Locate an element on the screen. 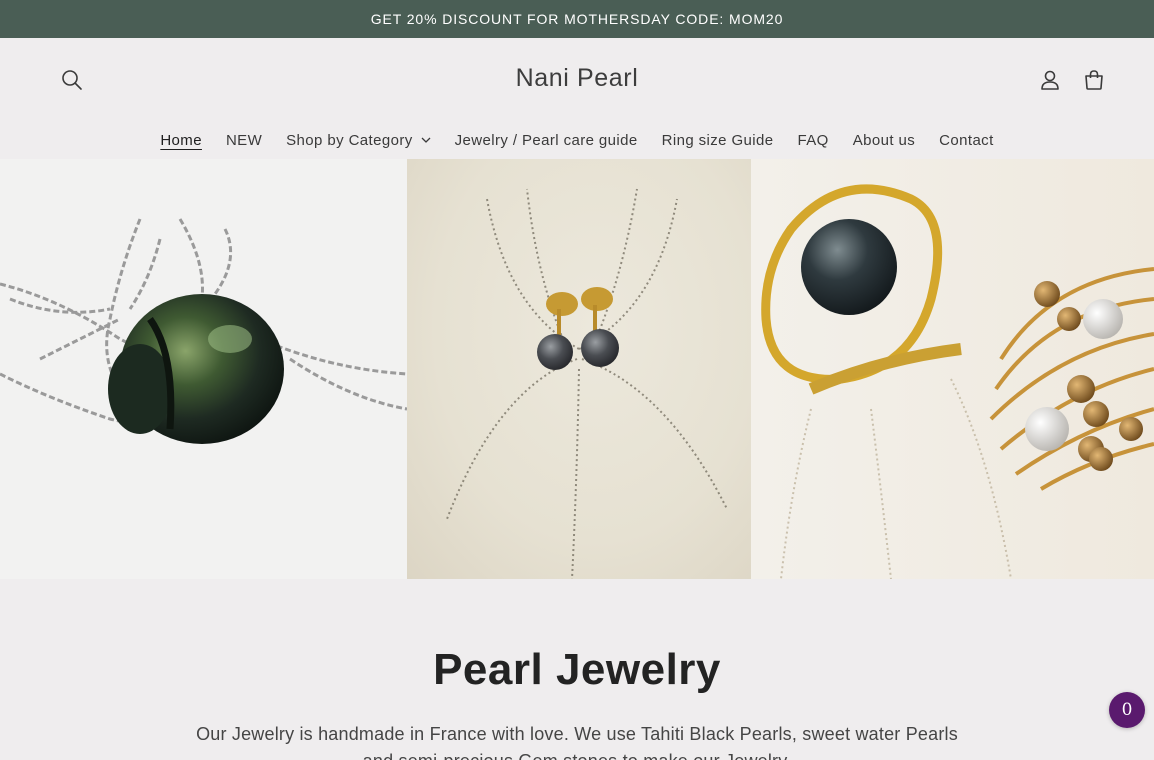  nav-item-ring-size-guide: Ring size Guide is located at coordinates (718, 140).